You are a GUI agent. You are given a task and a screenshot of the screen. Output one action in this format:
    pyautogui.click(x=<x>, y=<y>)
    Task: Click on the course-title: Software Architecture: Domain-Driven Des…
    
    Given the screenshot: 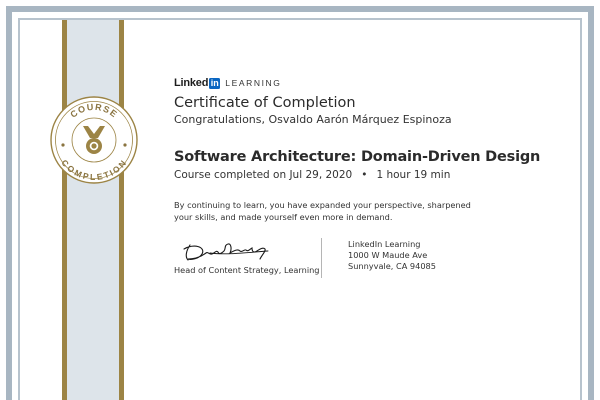 What is the action you would take?
    pyautogui.click(x=357, y=157)
    